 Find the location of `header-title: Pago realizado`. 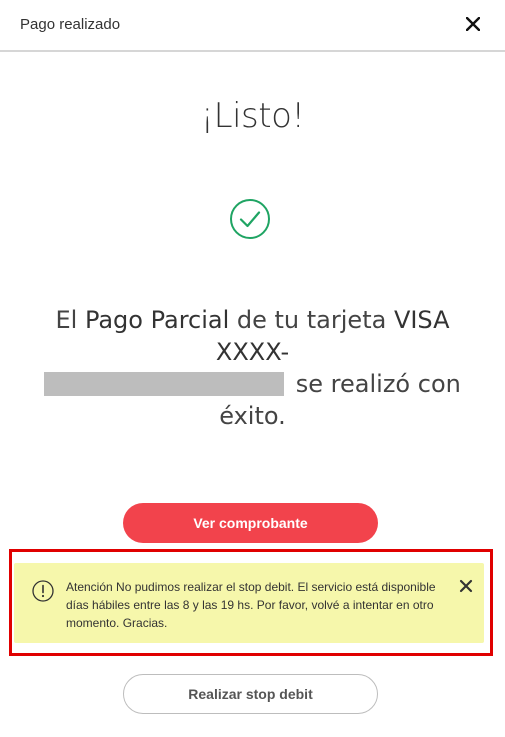

header-title: Pago realizado is located at coordinates (70, 24).